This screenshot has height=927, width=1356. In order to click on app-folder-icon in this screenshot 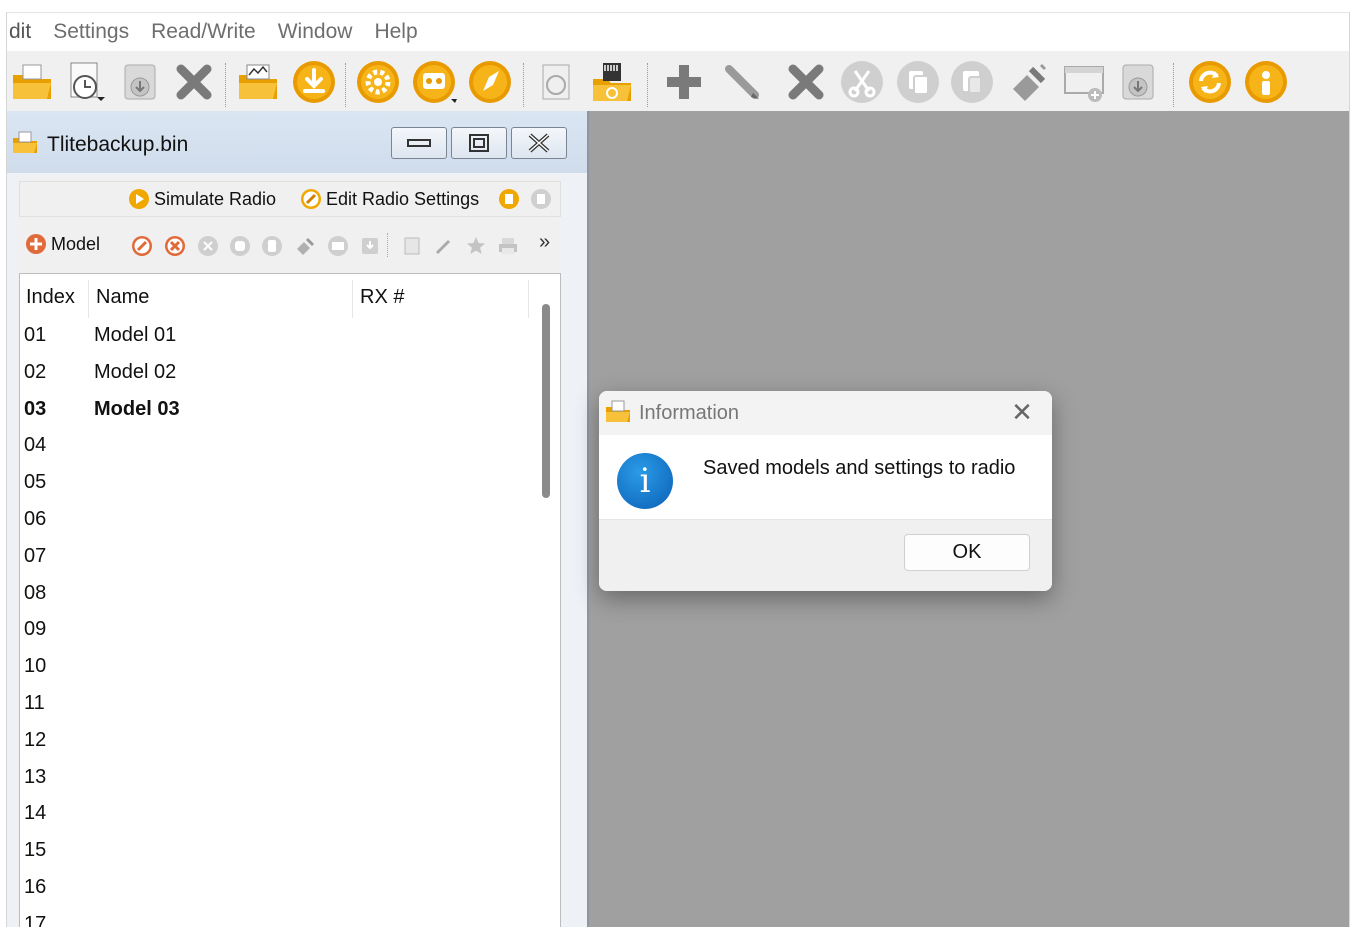, I will do `click(618, 414)`.